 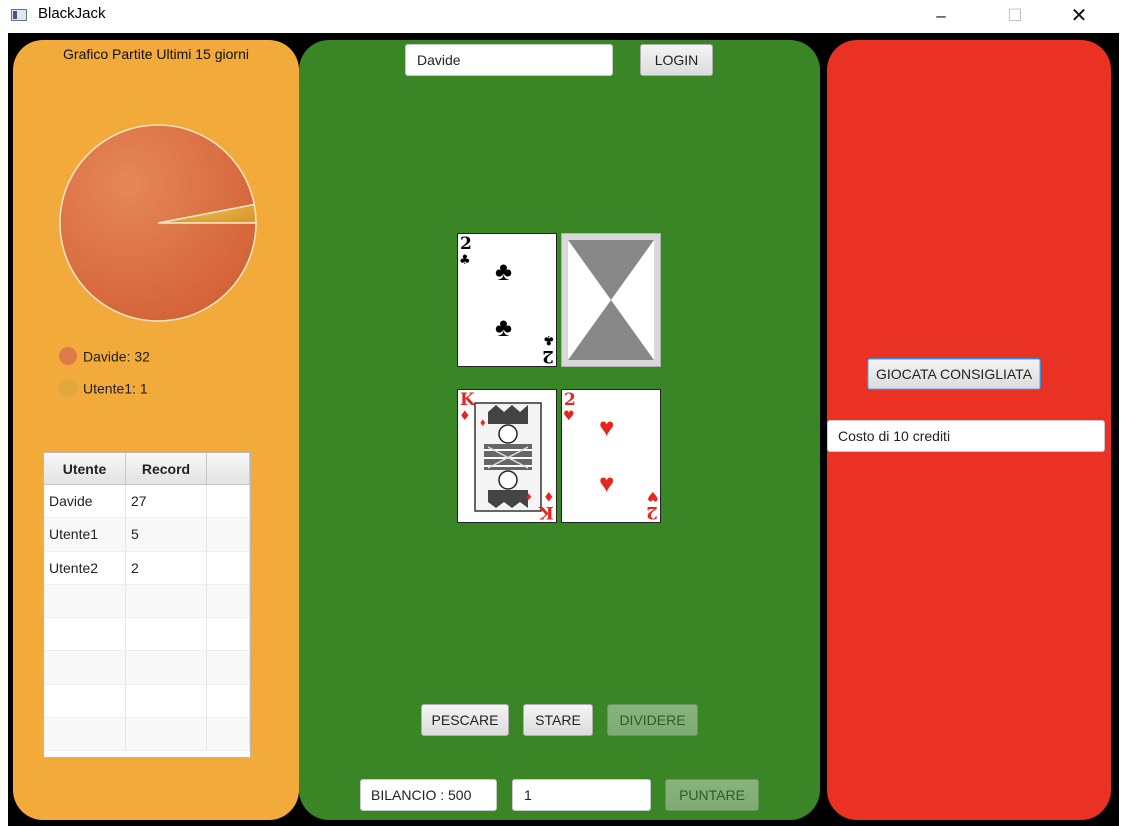 What do you see at coordinates (507, 300) in the screenshot?
I see `dealer-card-1: 2 ♣ ♣ ♣ 2 ♣` at bounding box center [507, 300].